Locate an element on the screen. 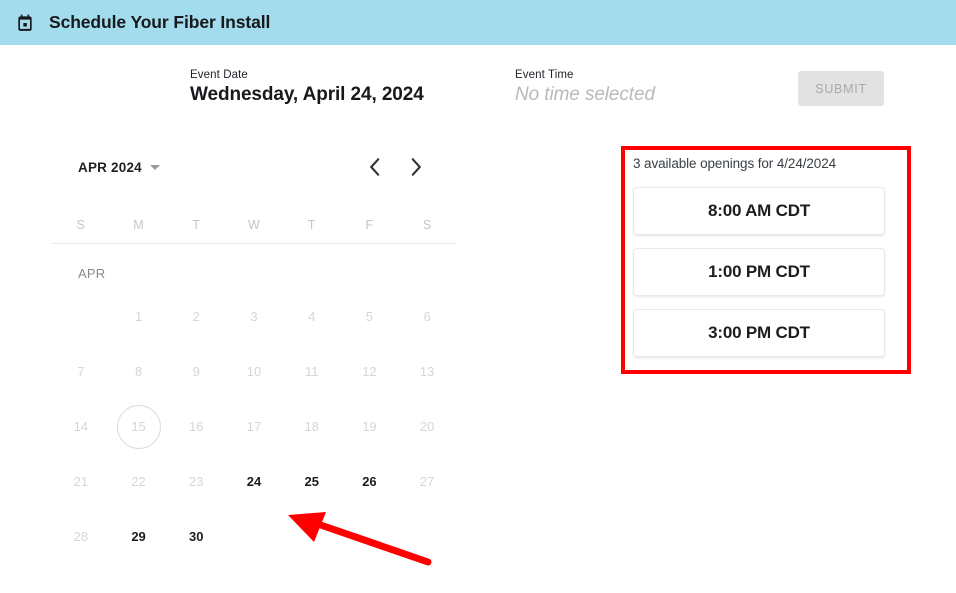 Image resolution: width=956 pixels, height=593 pixels. calendar-day-number: 16 is located at coordinates (196, 426).